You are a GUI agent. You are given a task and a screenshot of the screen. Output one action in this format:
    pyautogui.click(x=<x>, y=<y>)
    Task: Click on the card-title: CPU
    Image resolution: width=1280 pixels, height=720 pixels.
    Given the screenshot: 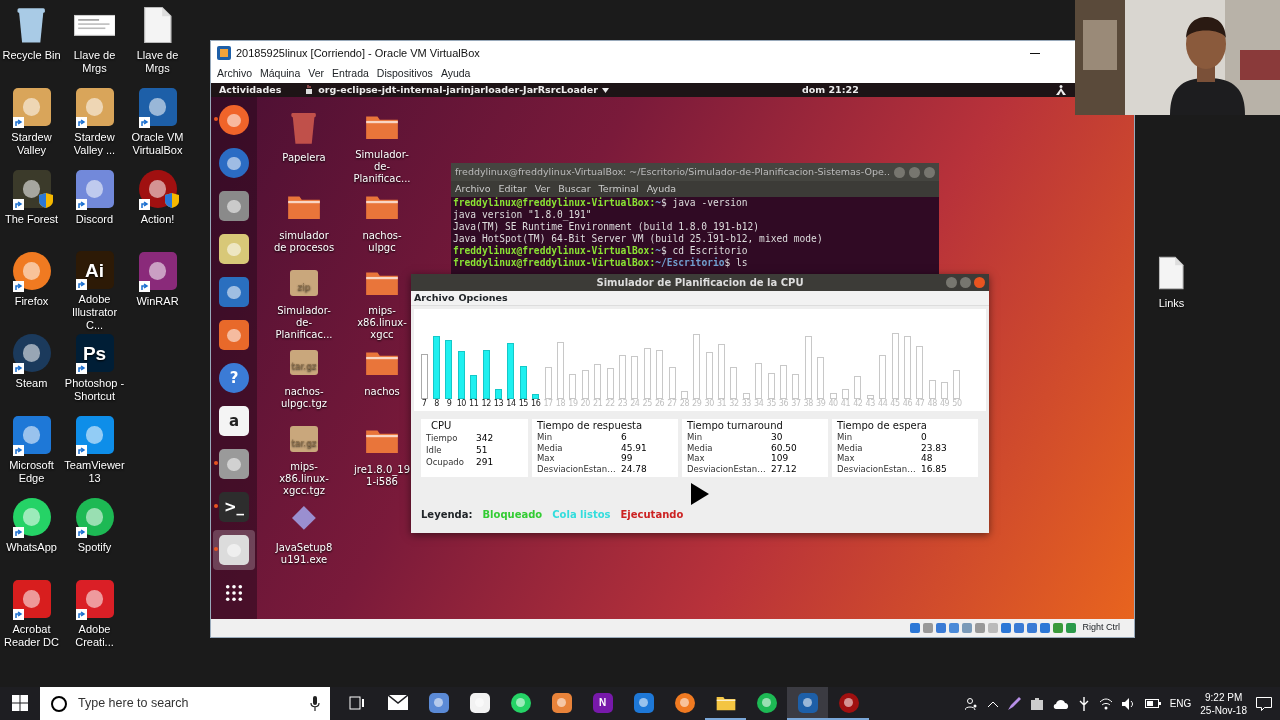 What is the action you would take?
    pyautogui.click(x=441, y=426)
    